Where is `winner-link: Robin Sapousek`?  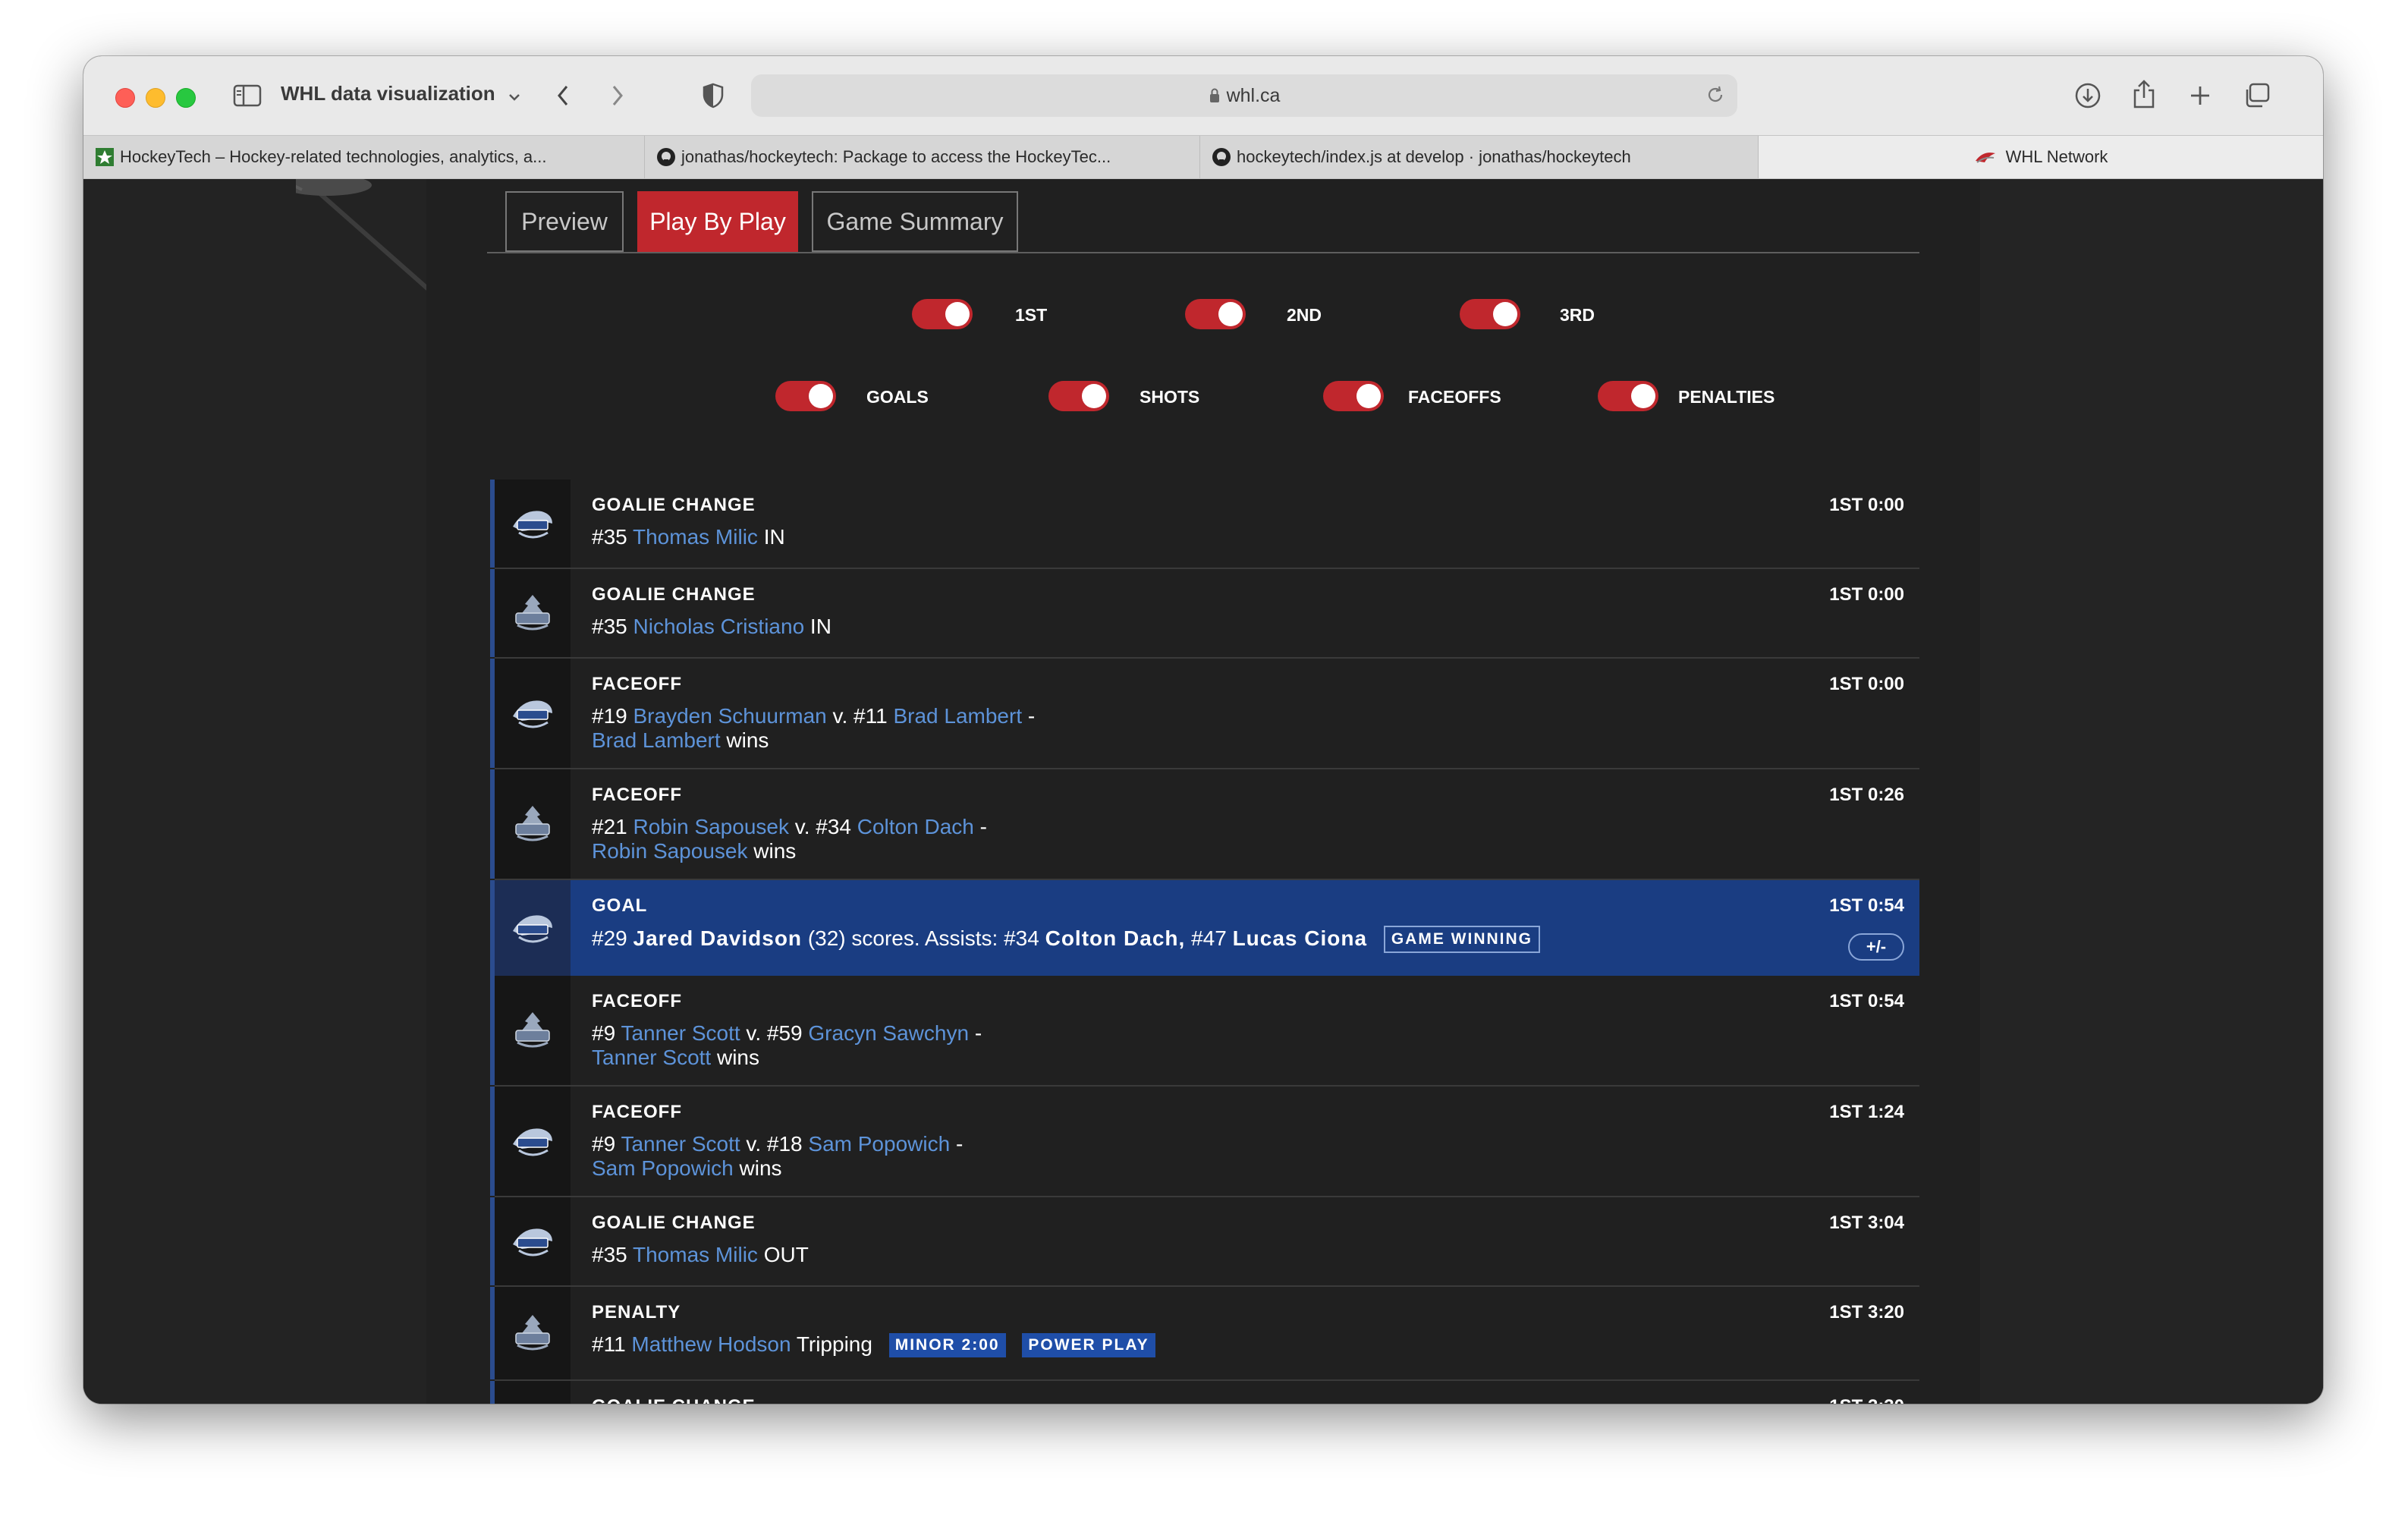 winner-link: Robin Sapousek is located at coordinates (669, 851).